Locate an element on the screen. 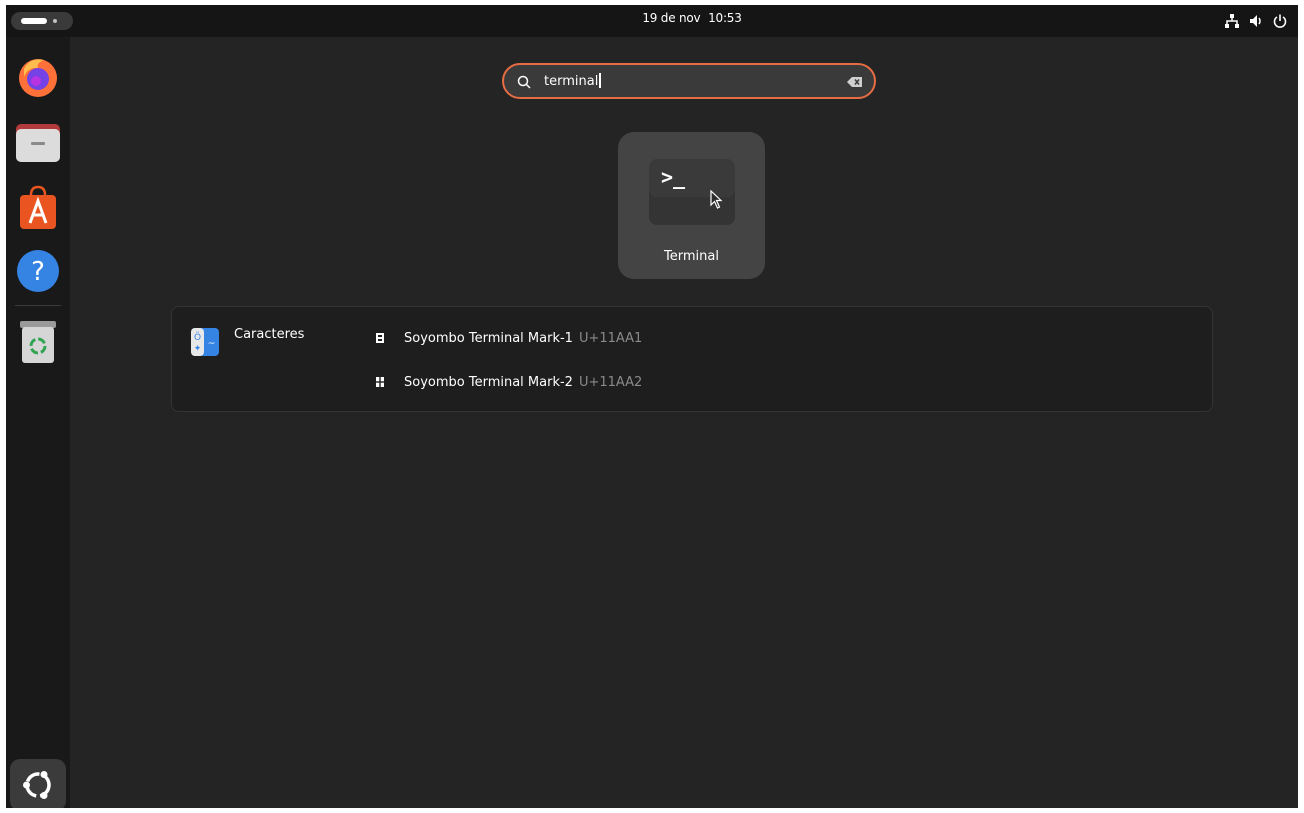 This screenshot has height=813, width=1304. activities-button is located at coordinates (42, 21).